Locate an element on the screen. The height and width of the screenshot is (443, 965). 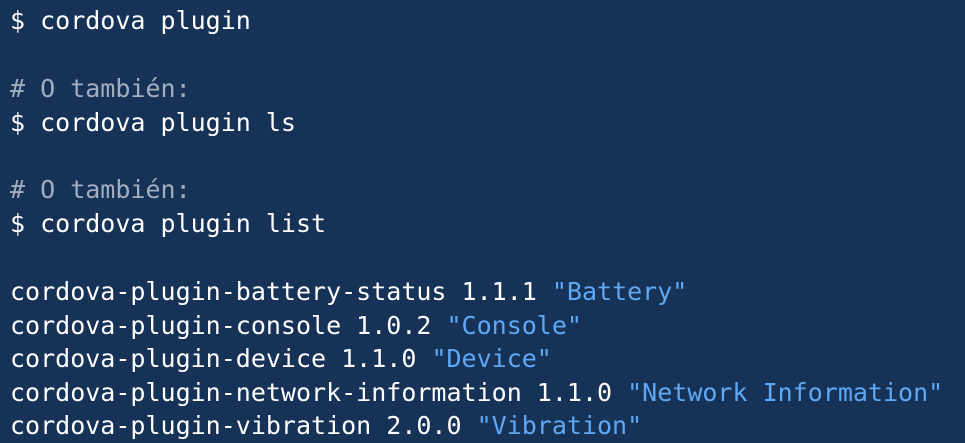
plugin-label: "Network Information" is located at coordinates (785, 392).